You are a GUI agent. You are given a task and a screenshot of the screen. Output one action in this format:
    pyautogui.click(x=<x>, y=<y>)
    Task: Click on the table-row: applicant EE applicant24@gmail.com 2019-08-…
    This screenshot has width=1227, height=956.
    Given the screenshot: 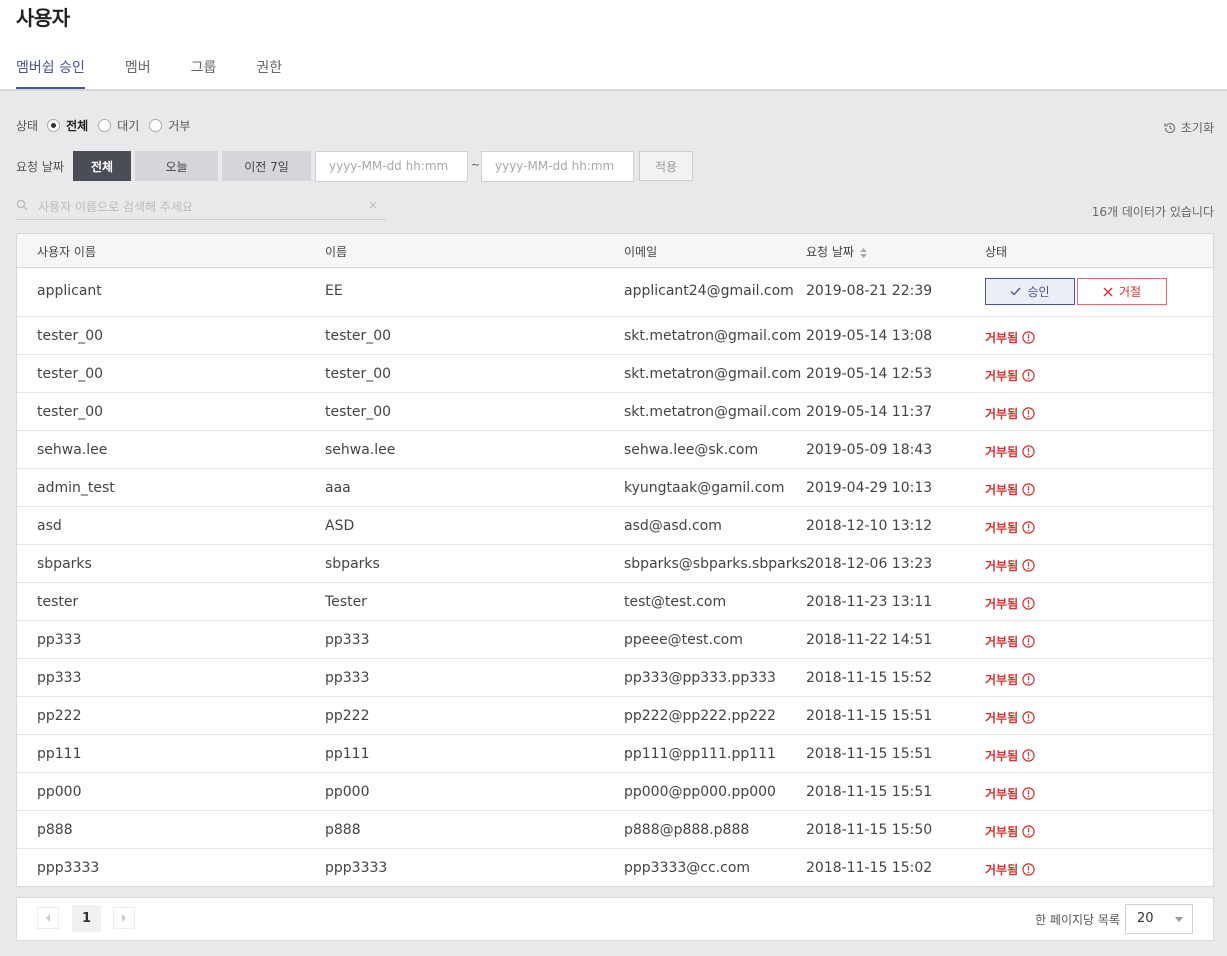 What is the action you would take?
    pyautogui.click(x=615, y=292)
    